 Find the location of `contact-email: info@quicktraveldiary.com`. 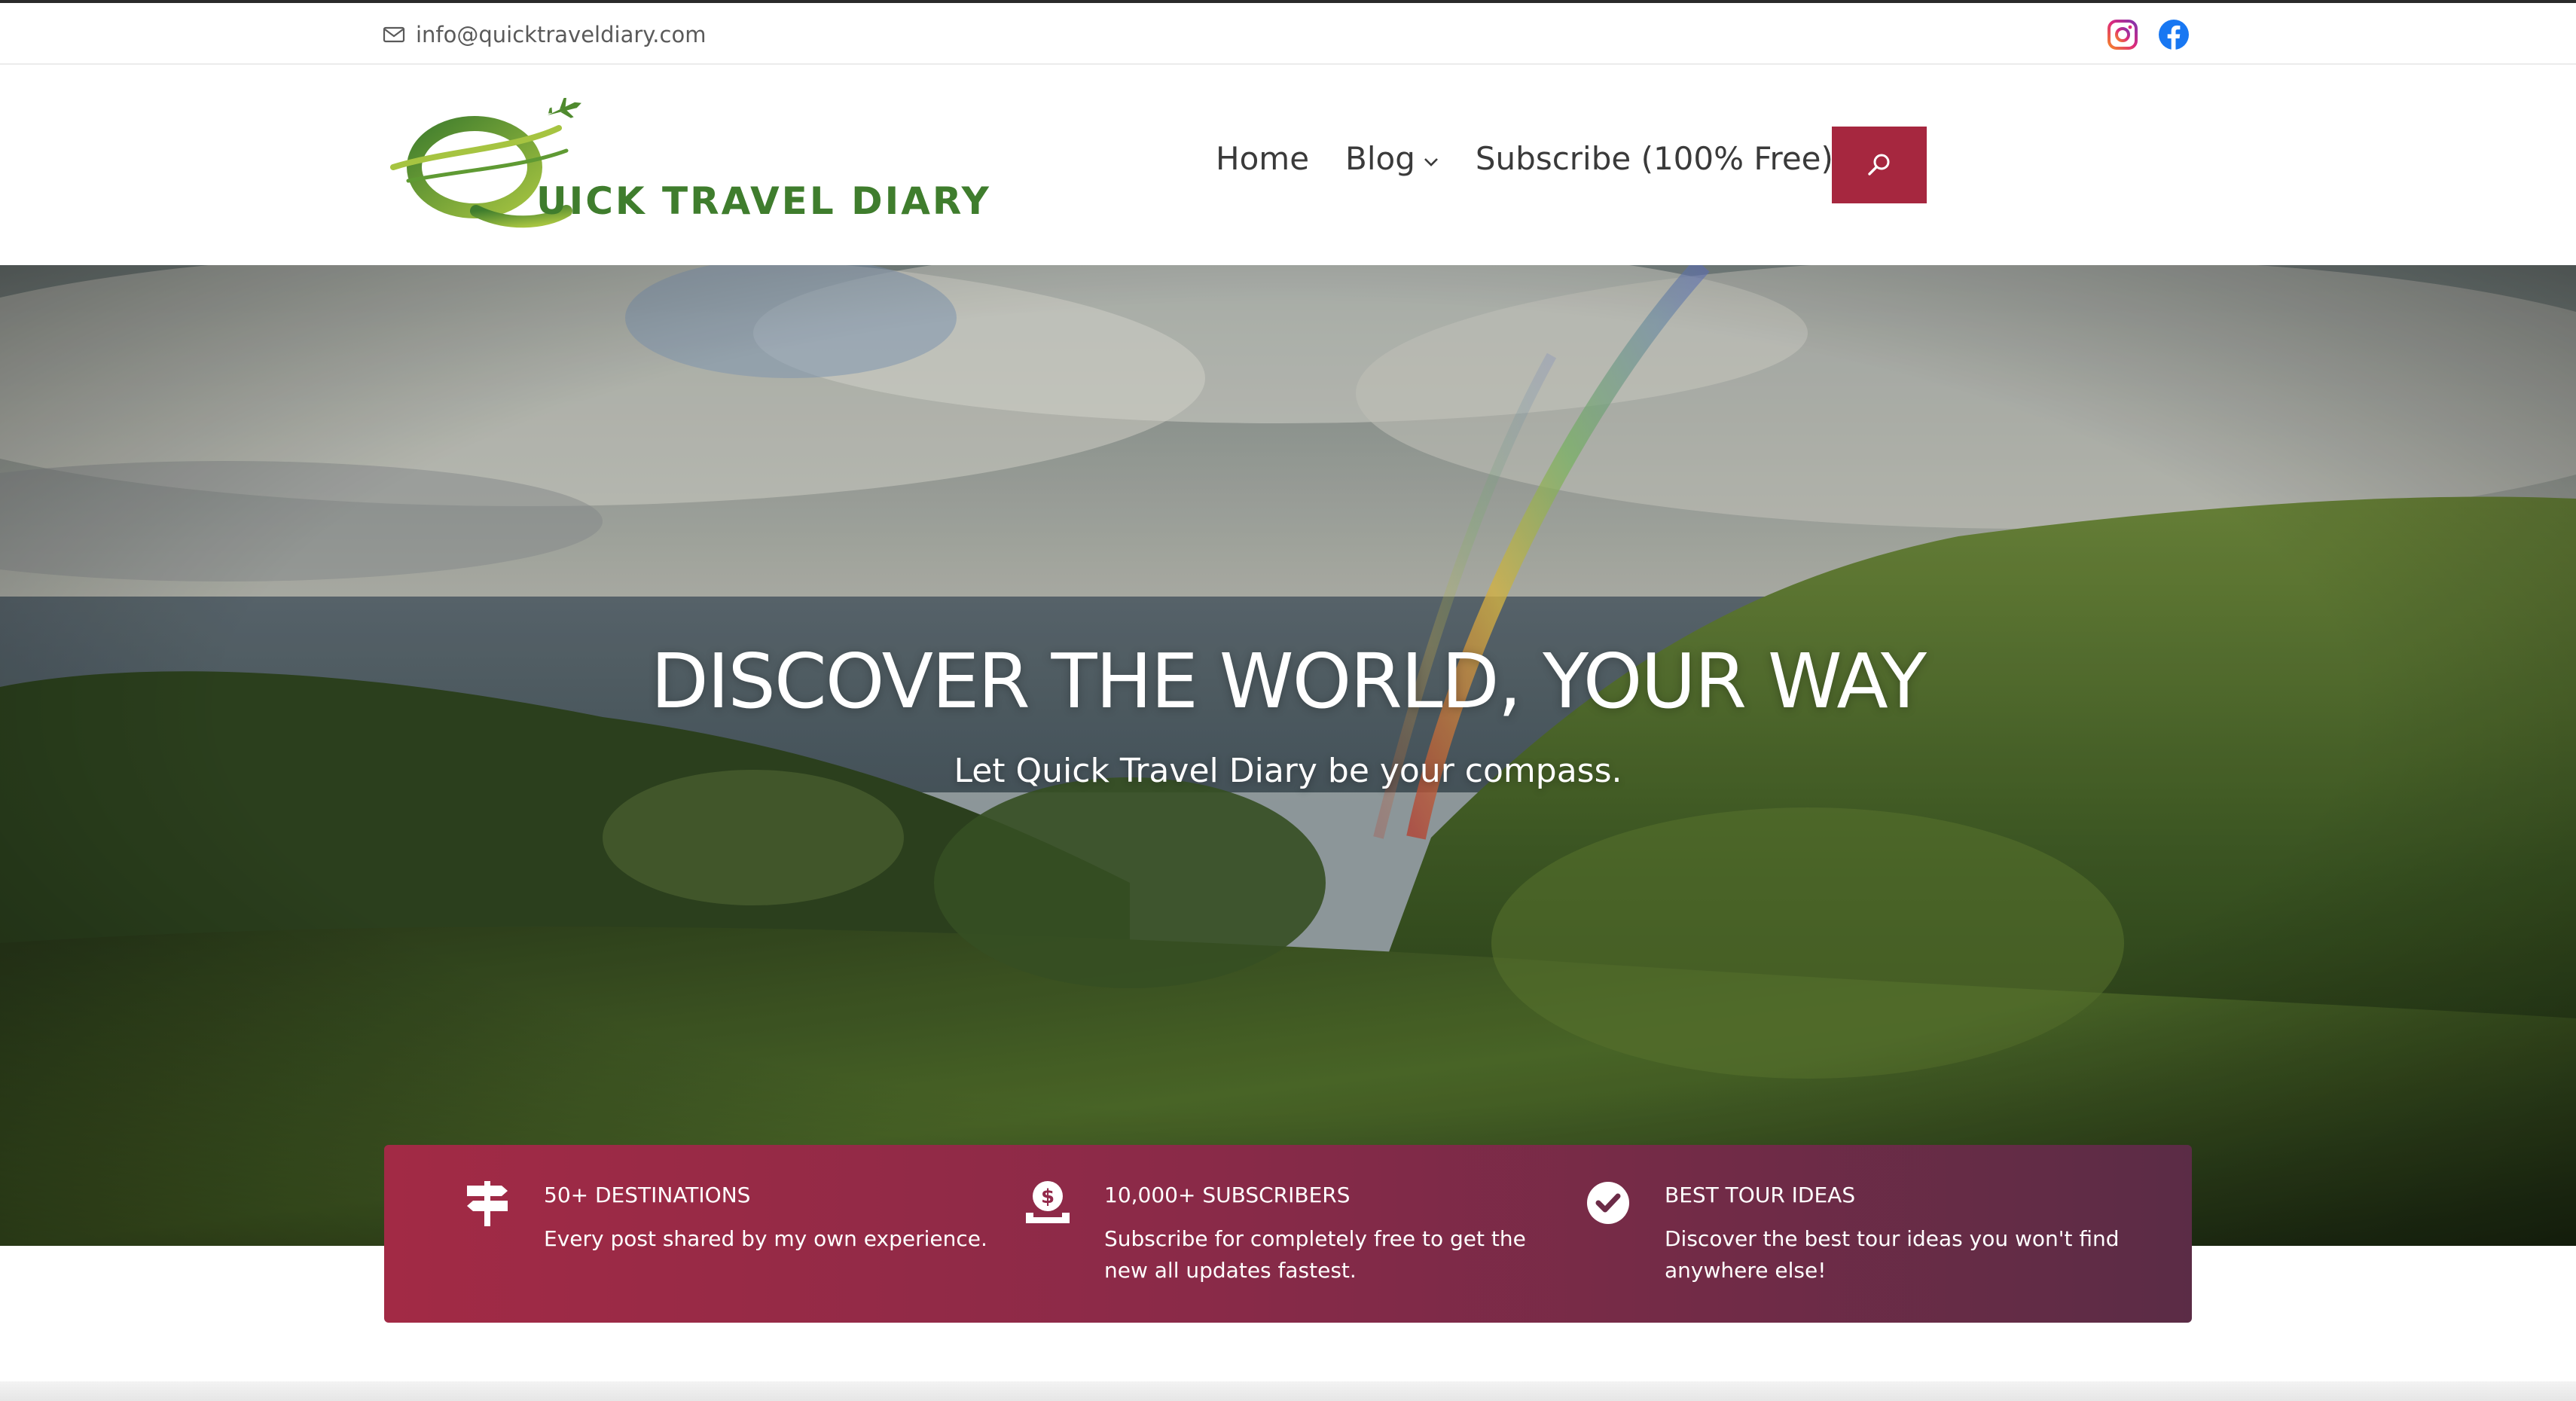

contact-email: info@quicktraveldiary.com is located at coordinates (545, 35).